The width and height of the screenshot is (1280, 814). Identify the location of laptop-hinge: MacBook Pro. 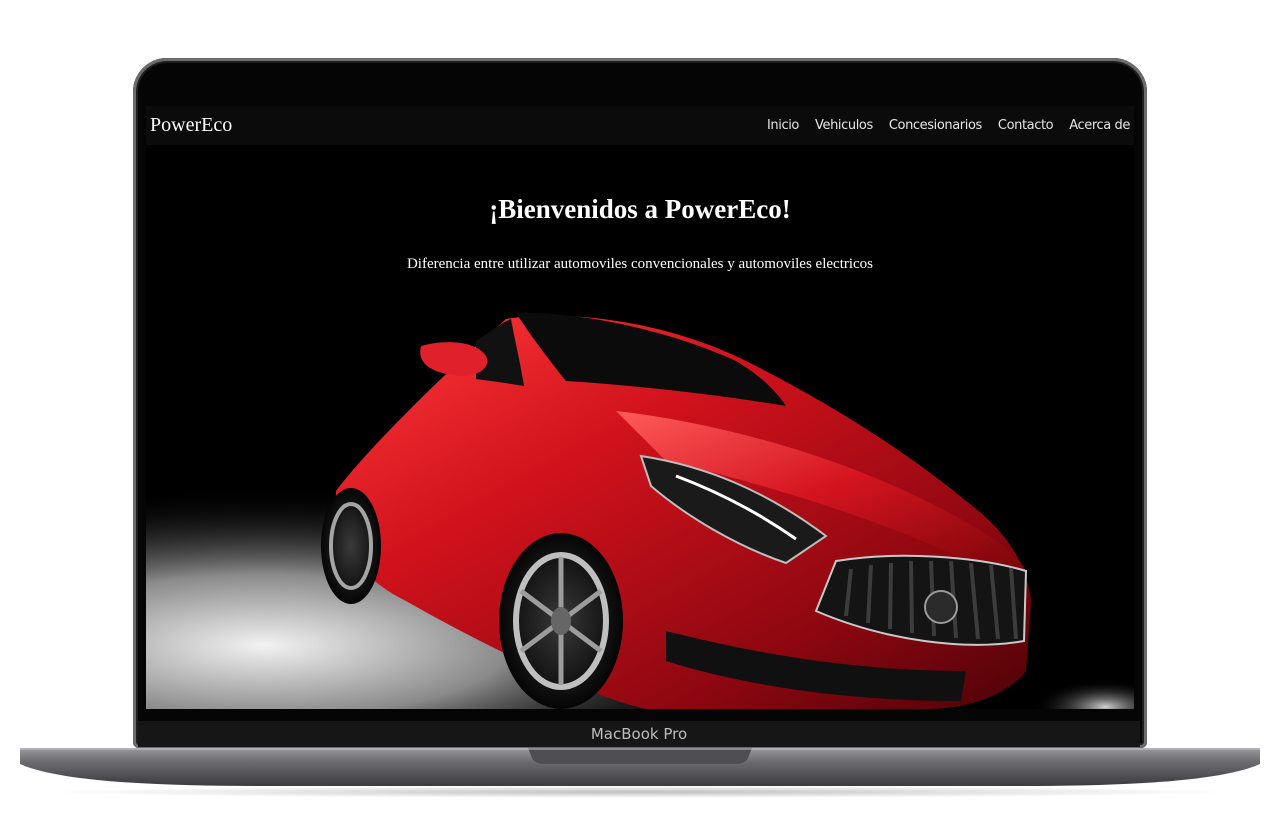
(639, 734).